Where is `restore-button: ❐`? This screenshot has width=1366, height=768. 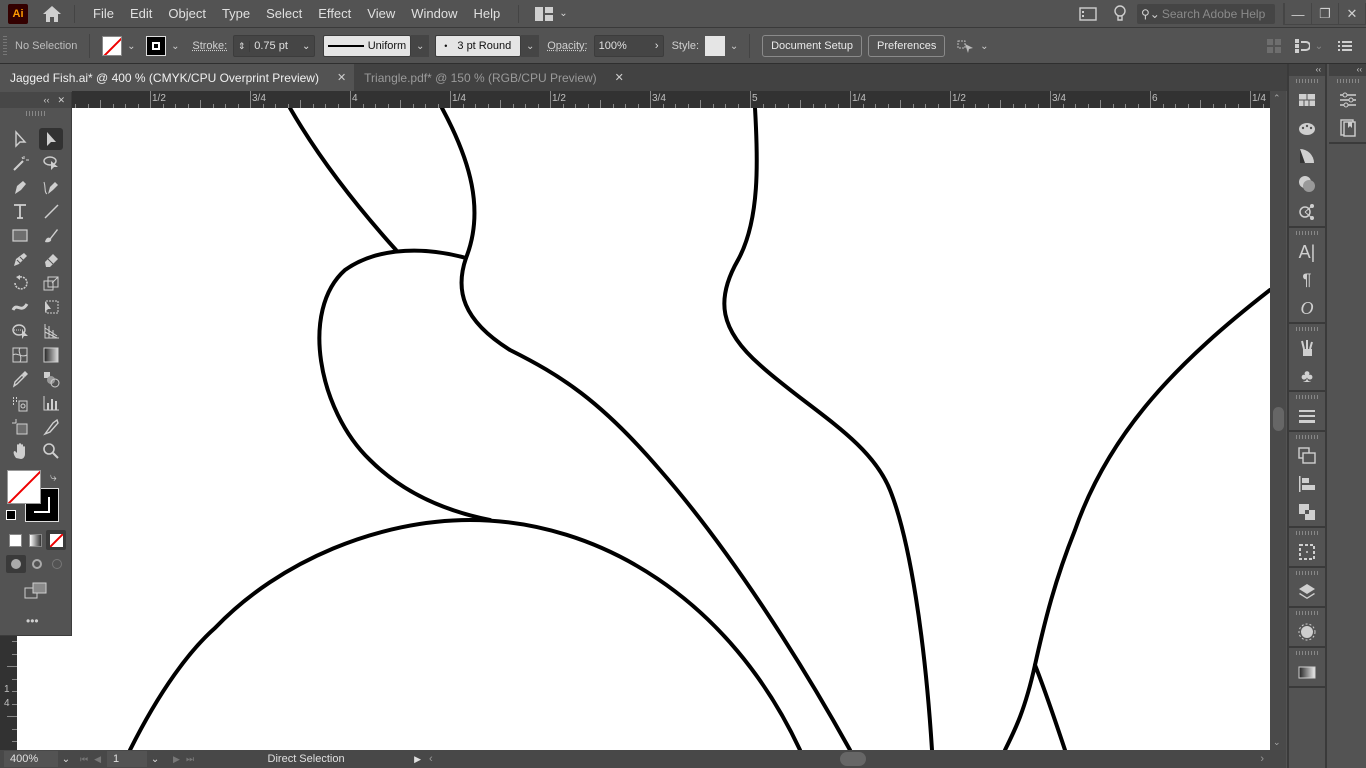
restore-button: ❐ is located at coordinates (1324, 14).